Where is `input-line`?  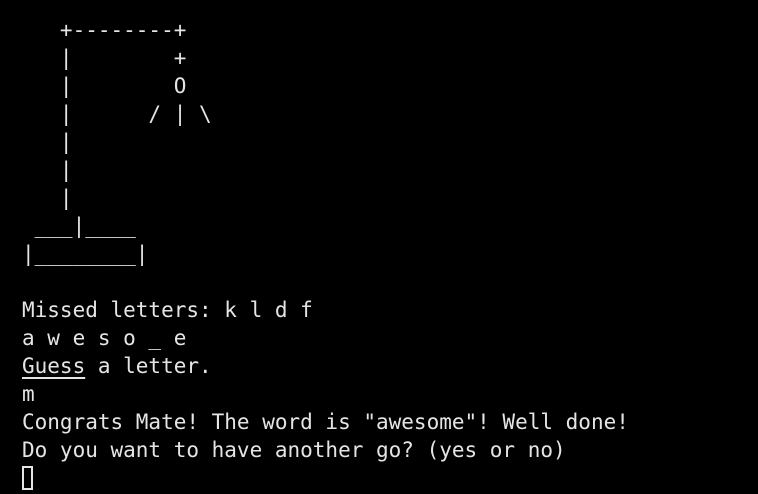
input-line is located at coordinates (325, 478).